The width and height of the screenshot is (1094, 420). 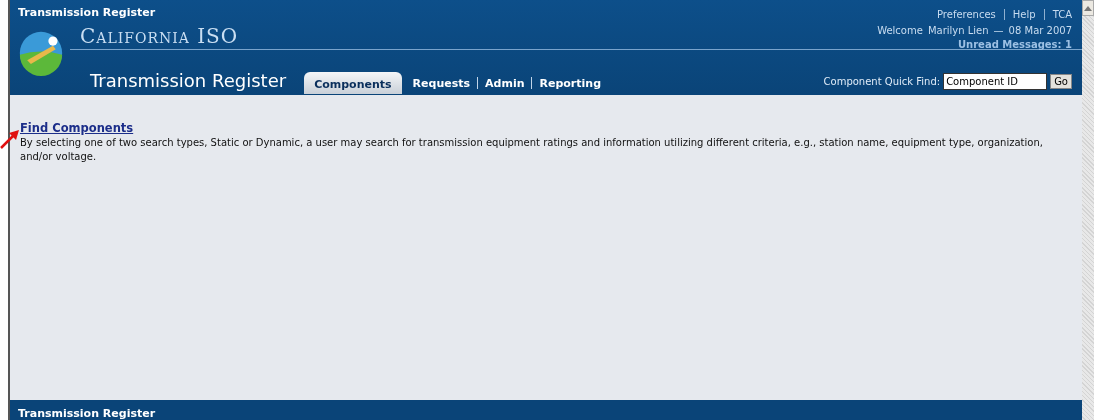 I want to click on annotation-arrow, so click(x=10, y=139).